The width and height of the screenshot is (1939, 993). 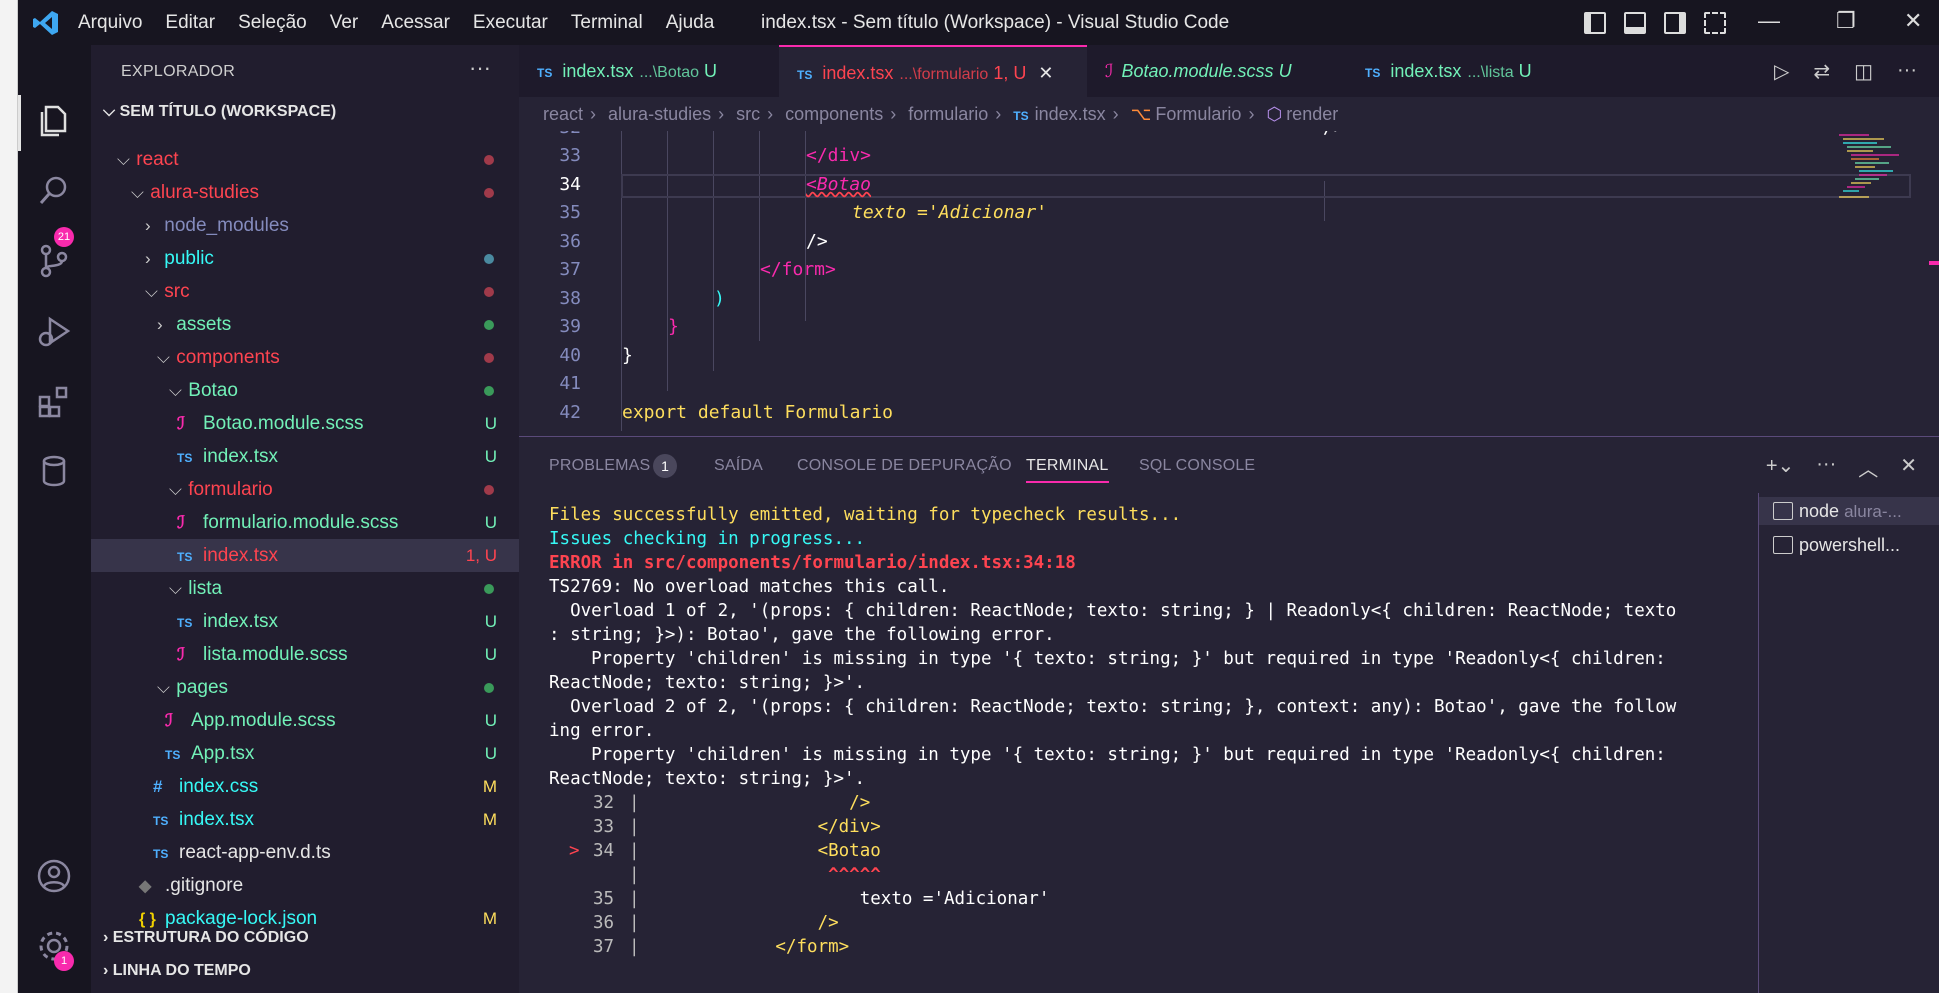 What do you see at coordinates (54, 331) in the screenshot?
I see `run-debug-icon` at bounding box center [54, 331].